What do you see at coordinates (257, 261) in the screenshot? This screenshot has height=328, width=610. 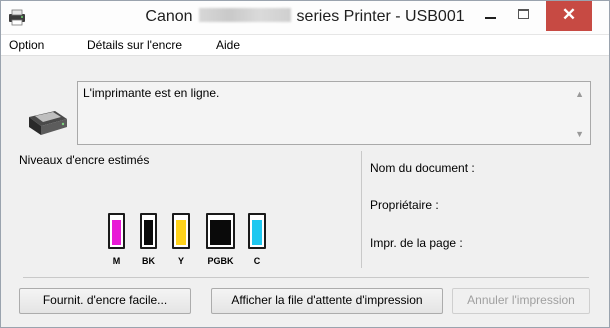 I see `ink-tank-label: C` at bounding box center [257, 261].